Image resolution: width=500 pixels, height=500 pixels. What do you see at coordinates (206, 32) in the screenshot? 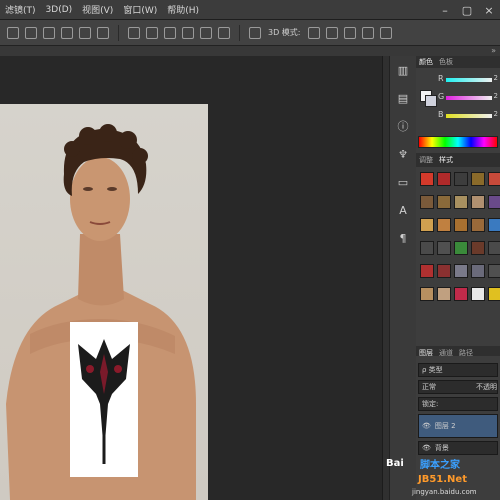
I see `distribute-hcenter-icon` at bounding box center [206, 32].